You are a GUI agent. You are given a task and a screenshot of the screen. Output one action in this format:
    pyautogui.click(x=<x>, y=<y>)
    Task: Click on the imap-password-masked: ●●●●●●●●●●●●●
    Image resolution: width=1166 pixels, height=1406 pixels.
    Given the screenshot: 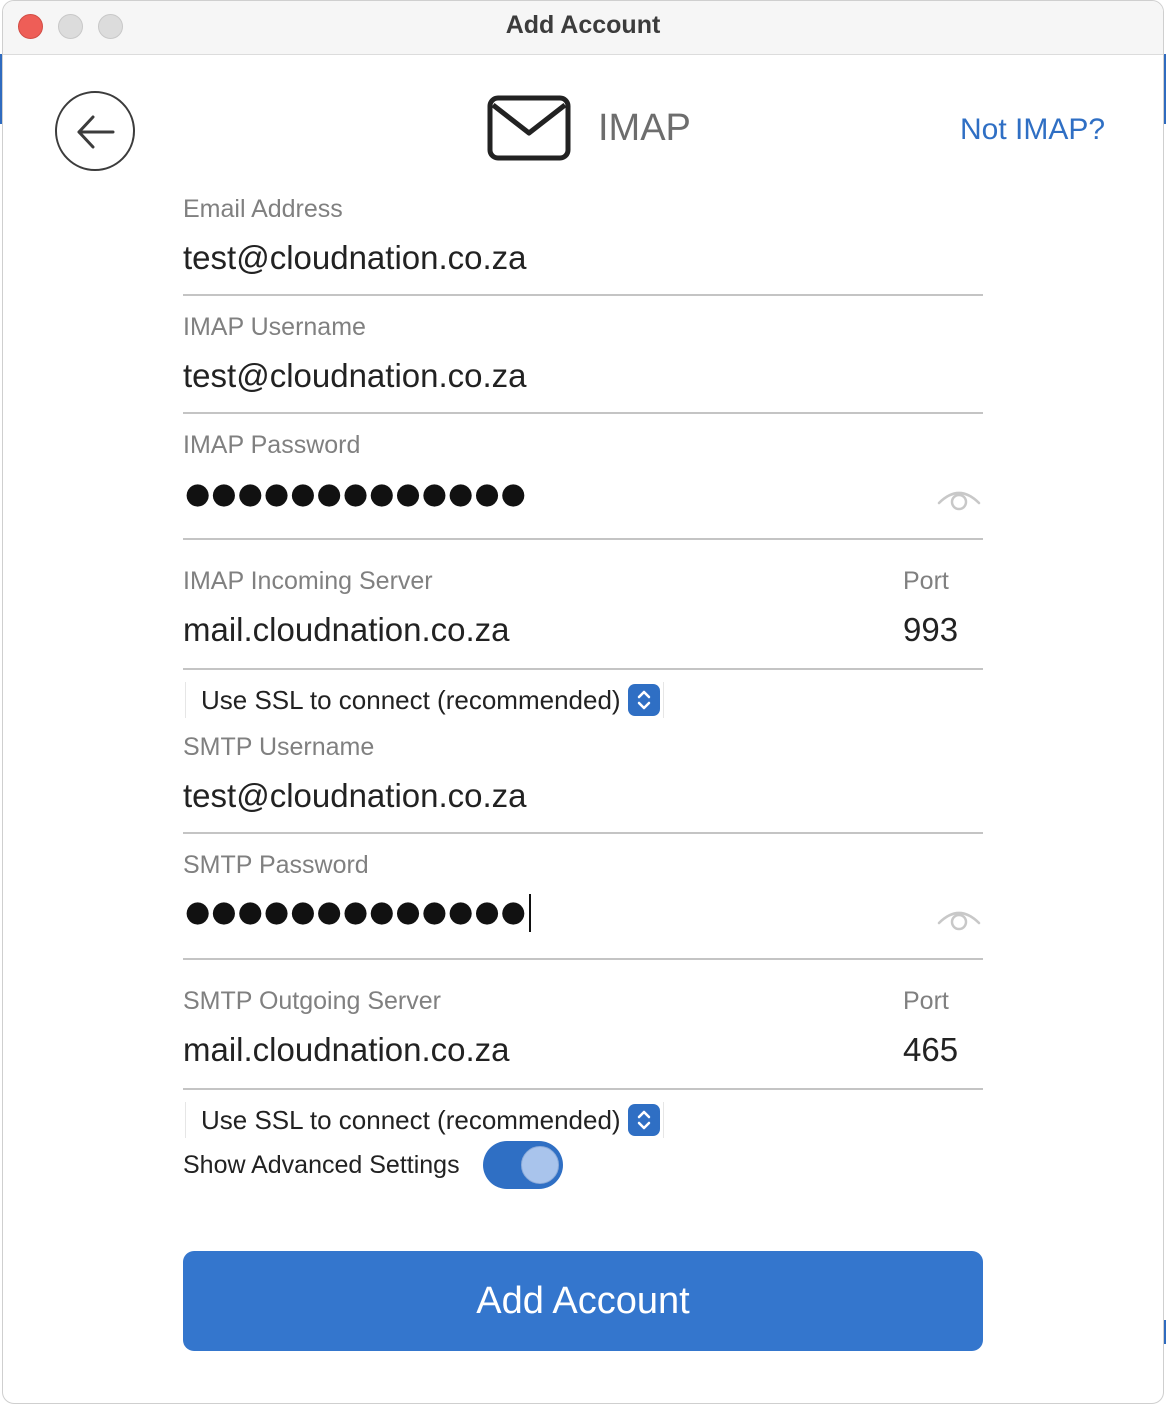 What is the action you would take?
    pyautogui.click(x=356, y=493)
    